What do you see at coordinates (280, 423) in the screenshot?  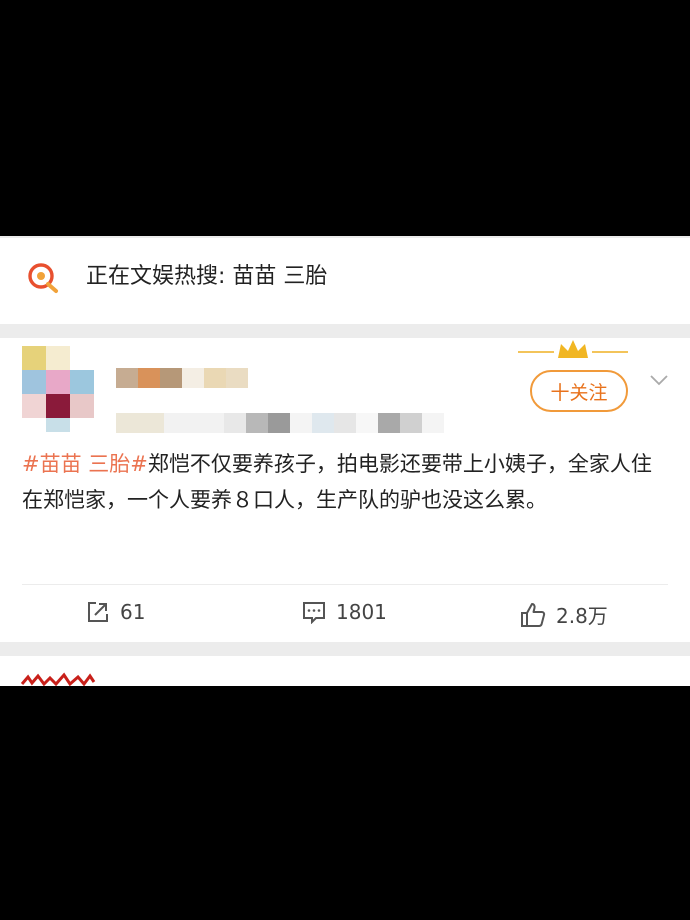 I see `post-meta-blurred` at bounding box center [280, 423].